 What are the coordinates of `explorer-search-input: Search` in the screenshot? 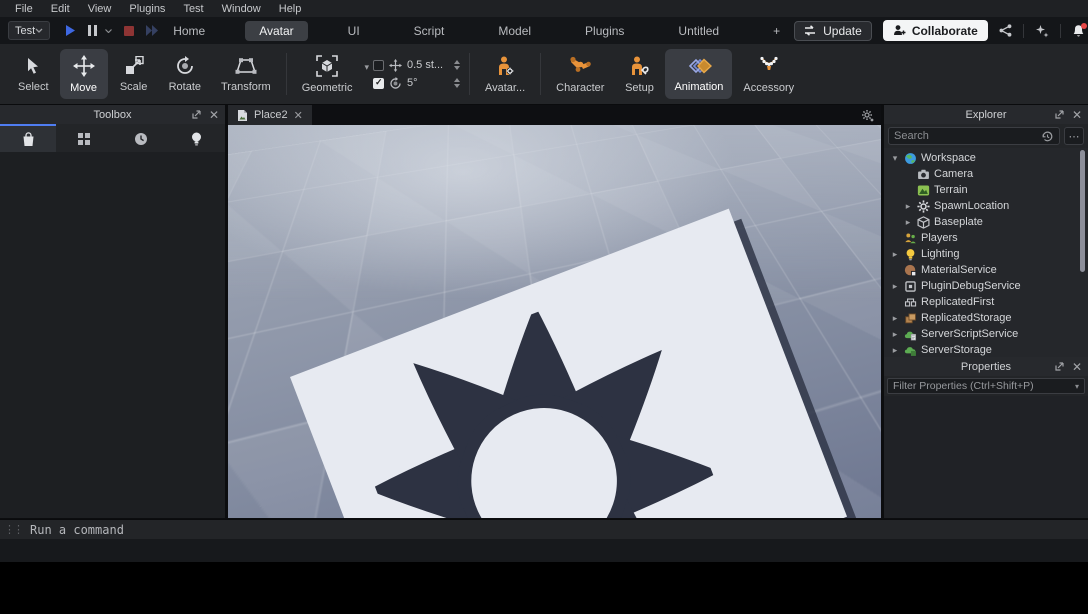 It's located at (974, 136).